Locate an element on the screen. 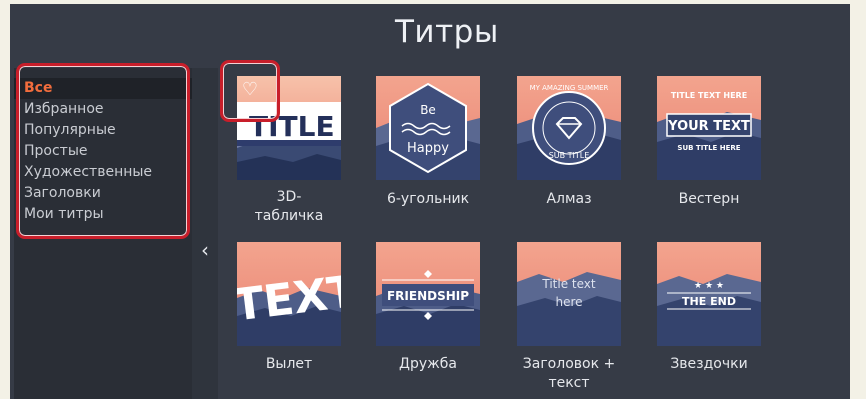  title-tile-western: TITLE TEXT HERE YOUR TEXT SUB TITLE HERE is located at coordinates (709, 128).